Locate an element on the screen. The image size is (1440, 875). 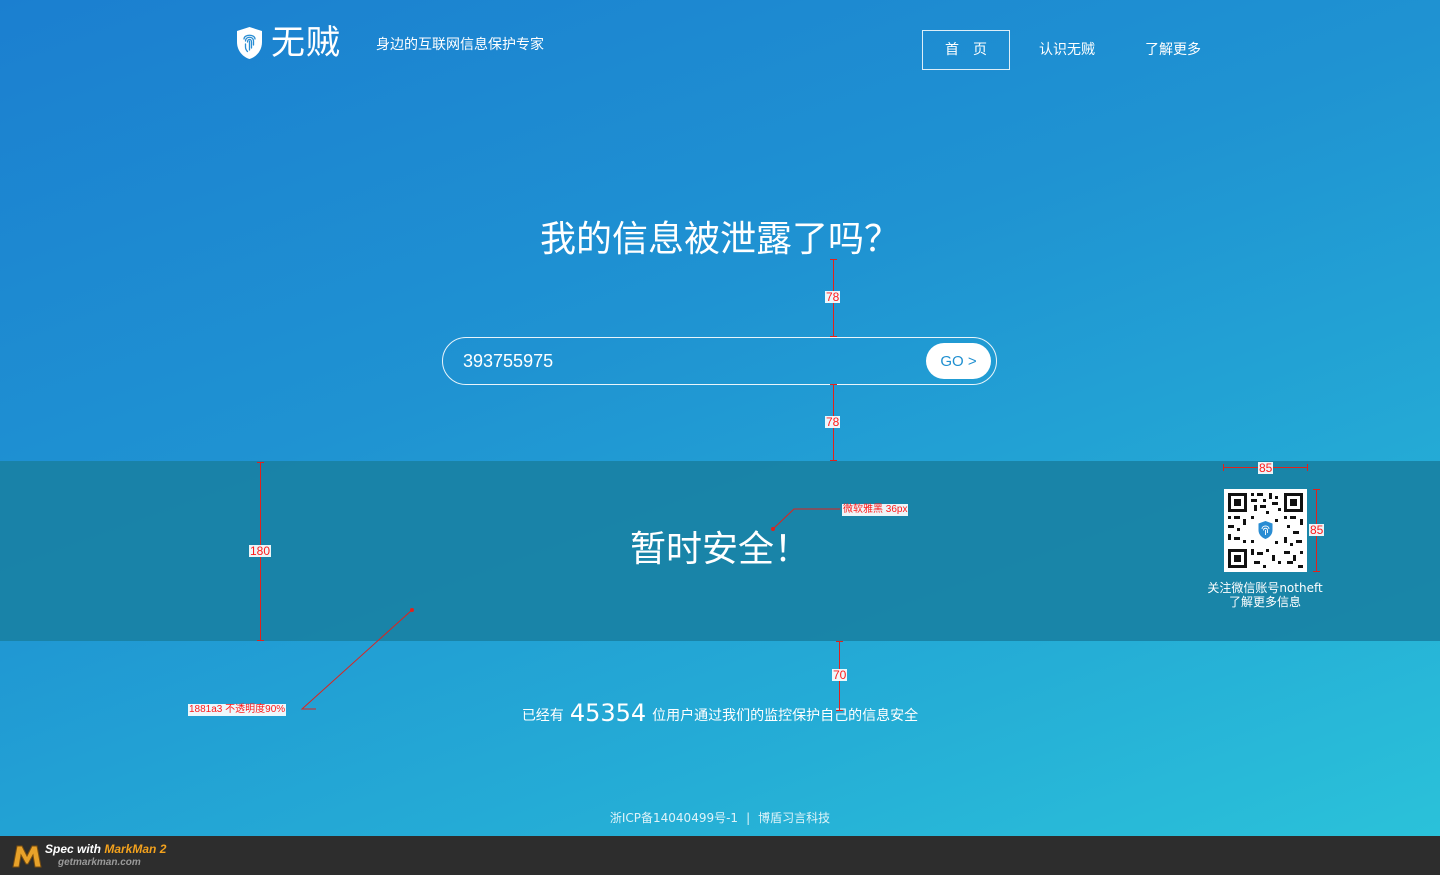
markman-title: Spec with MarkMan 2 is located at coordinates (105, 849).